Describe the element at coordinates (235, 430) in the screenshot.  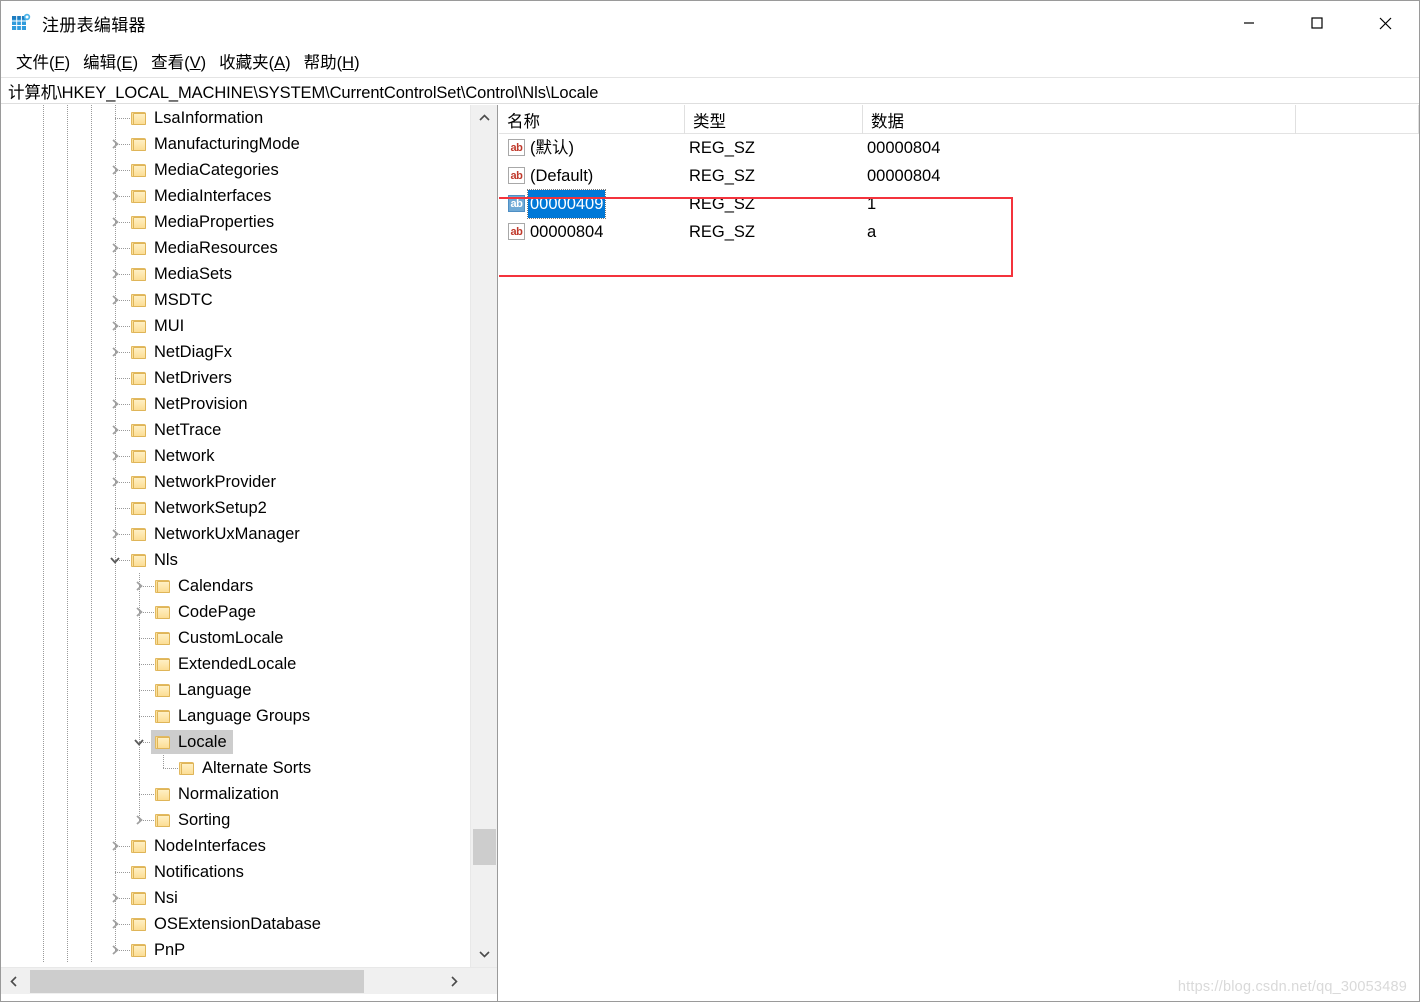
I see `tree-item-nettrace: NetTrace` at that location.